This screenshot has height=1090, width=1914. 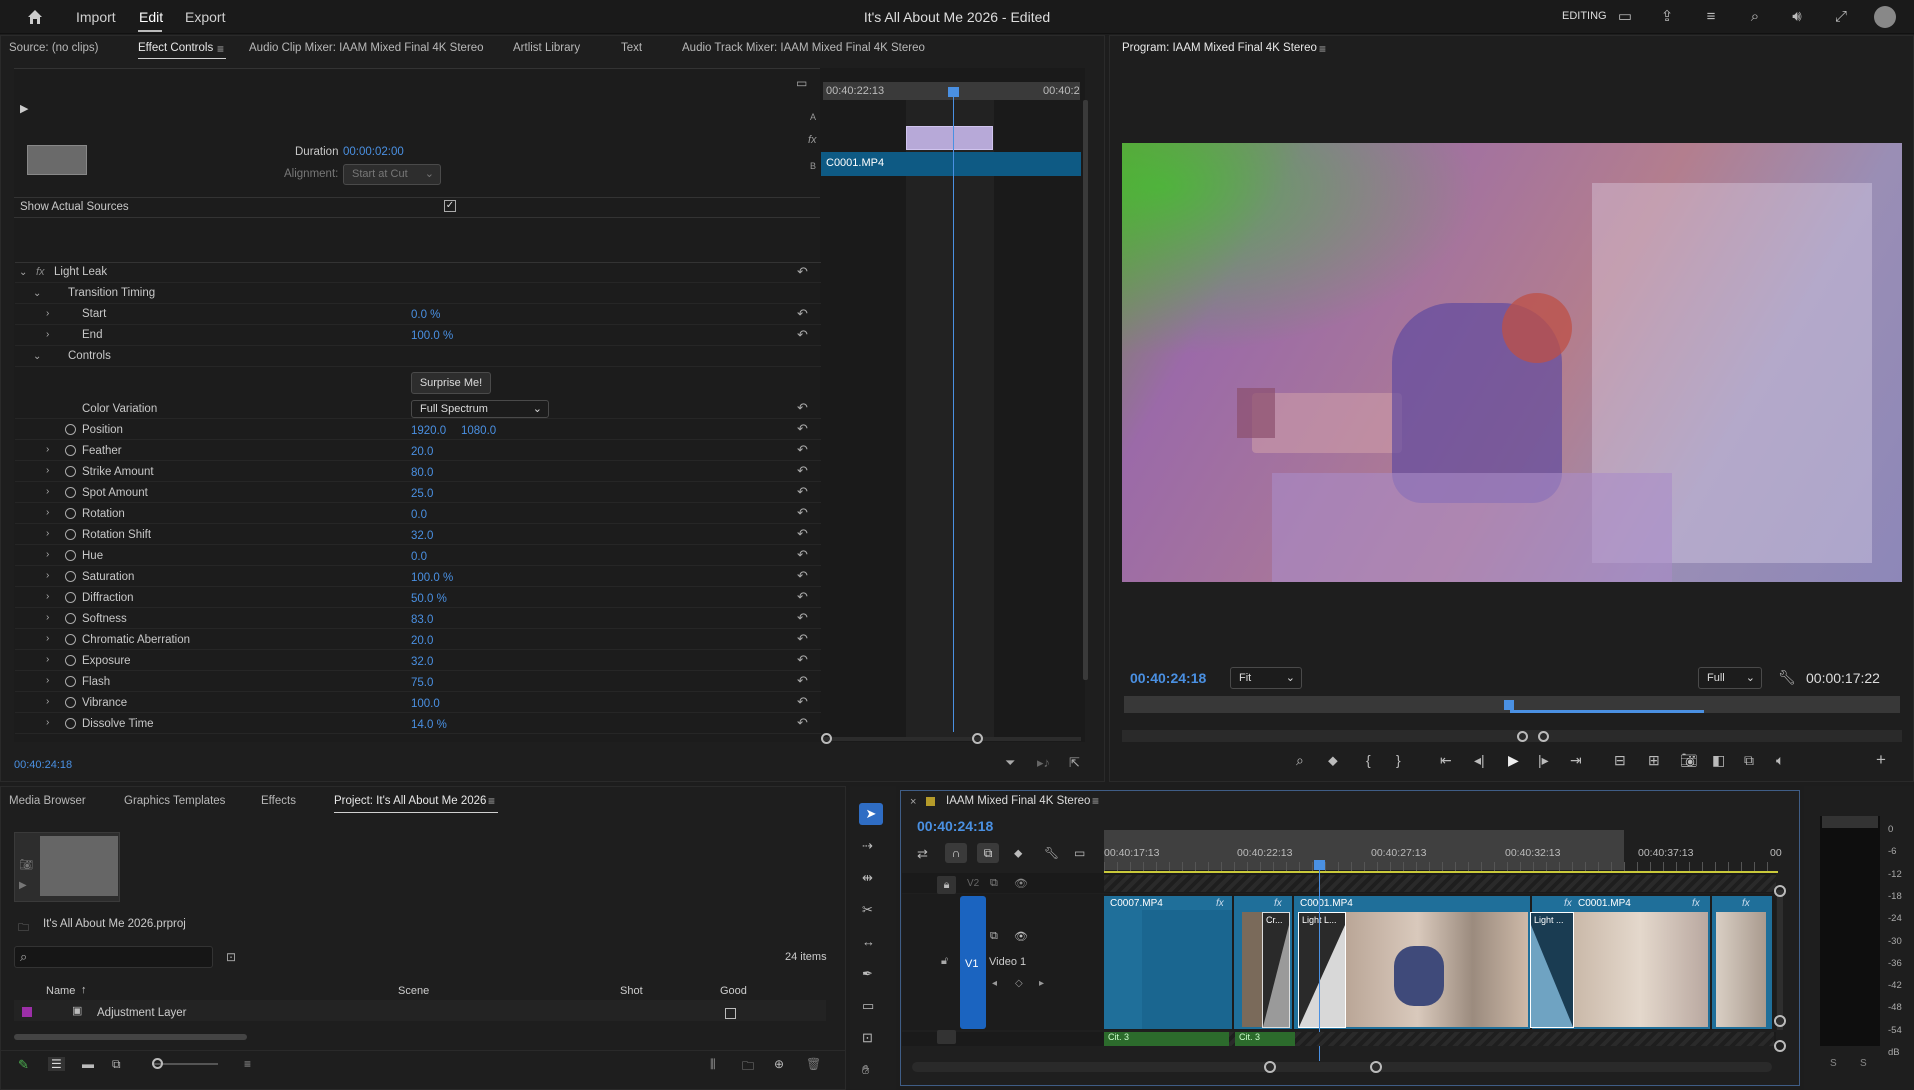 I want to click on avatar, so click(x=1885, y=17).